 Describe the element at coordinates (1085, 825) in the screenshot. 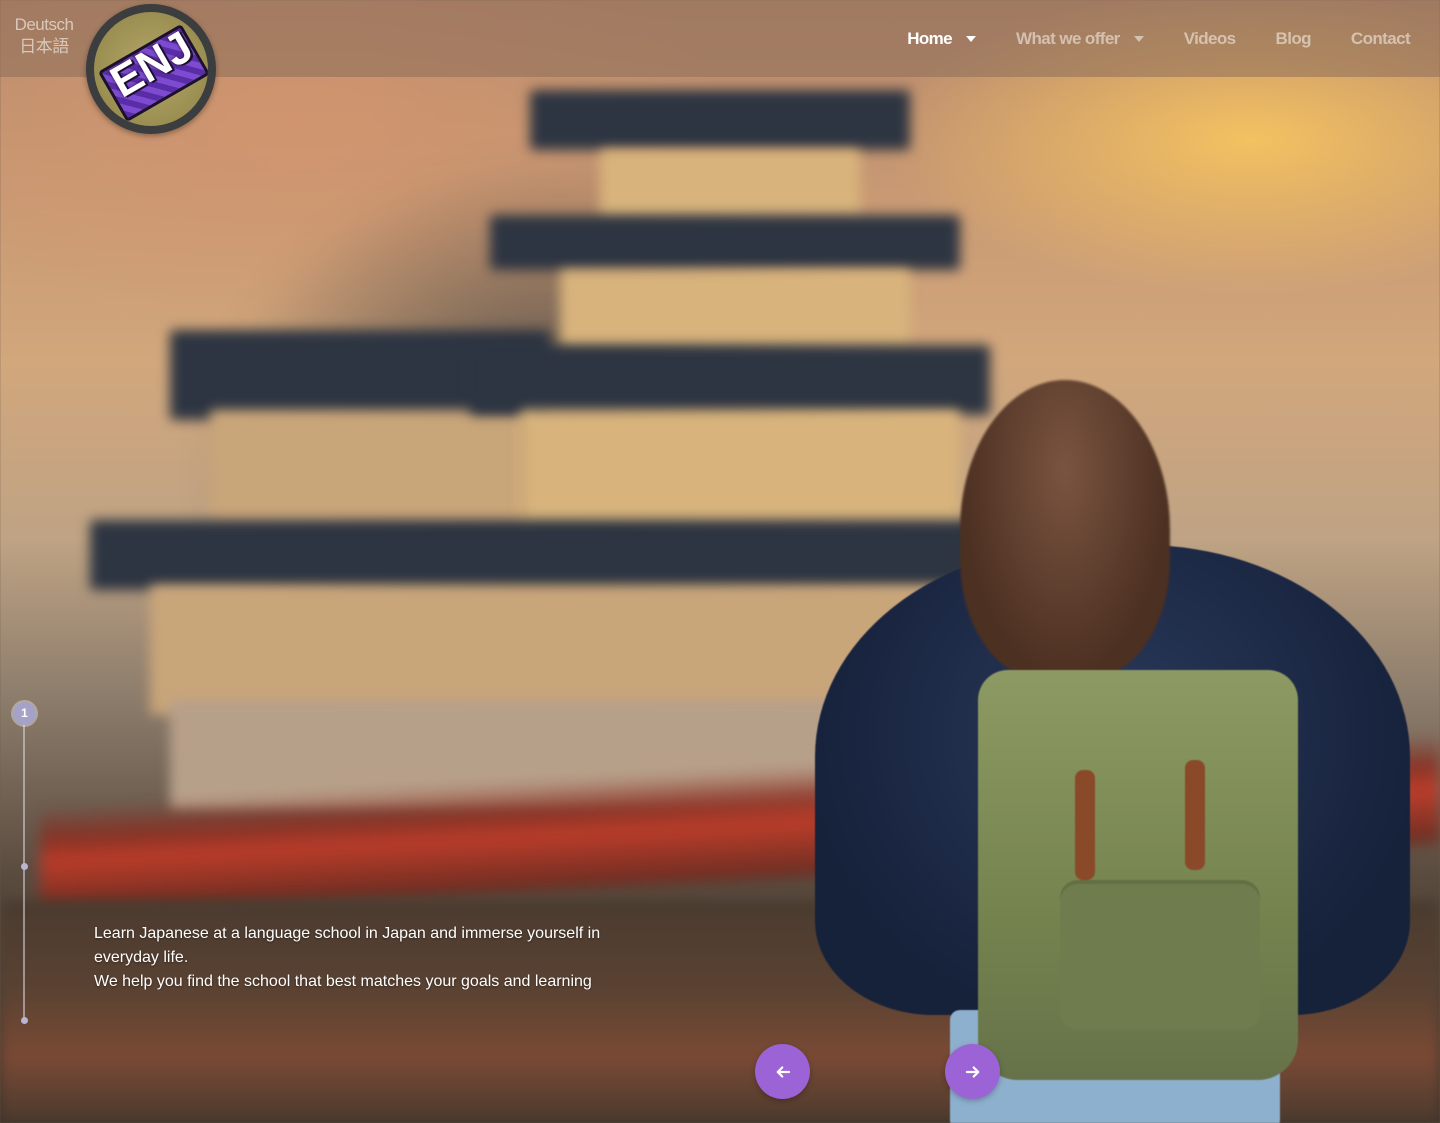

I see `backpack-strap-left` at that location.